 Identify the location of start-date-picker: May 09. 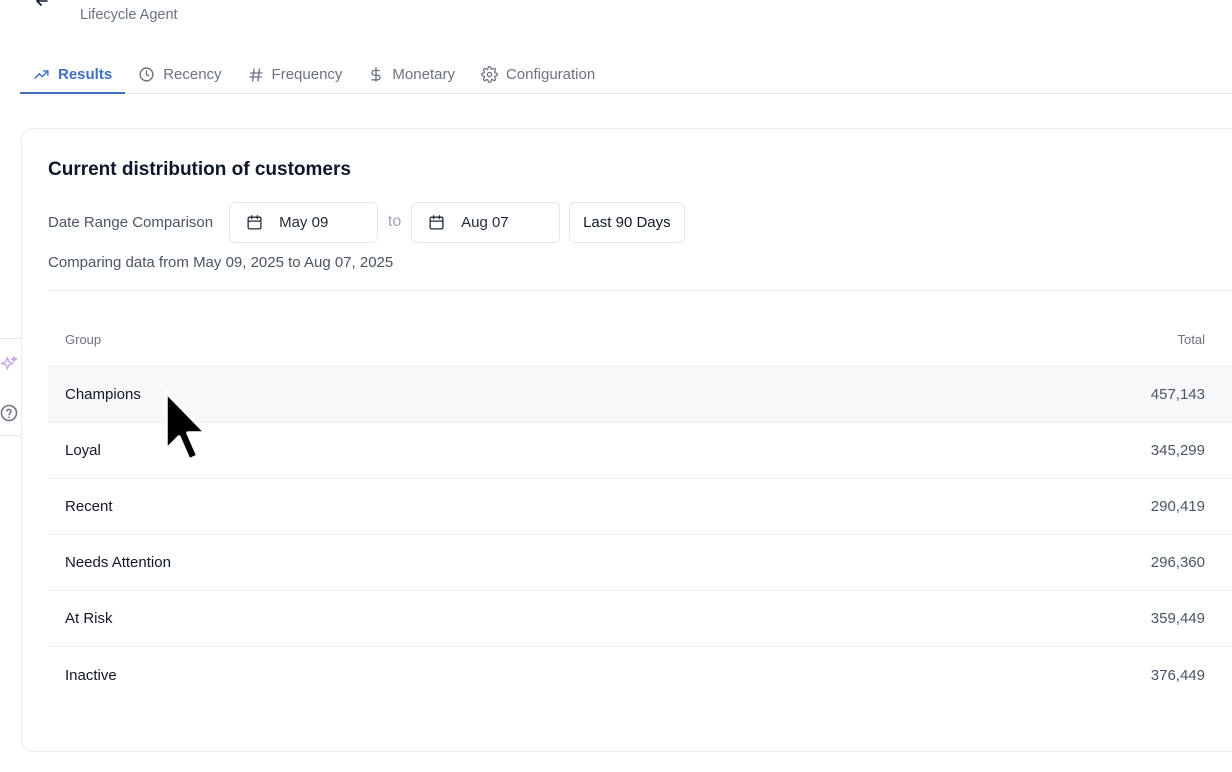
(304, 222).